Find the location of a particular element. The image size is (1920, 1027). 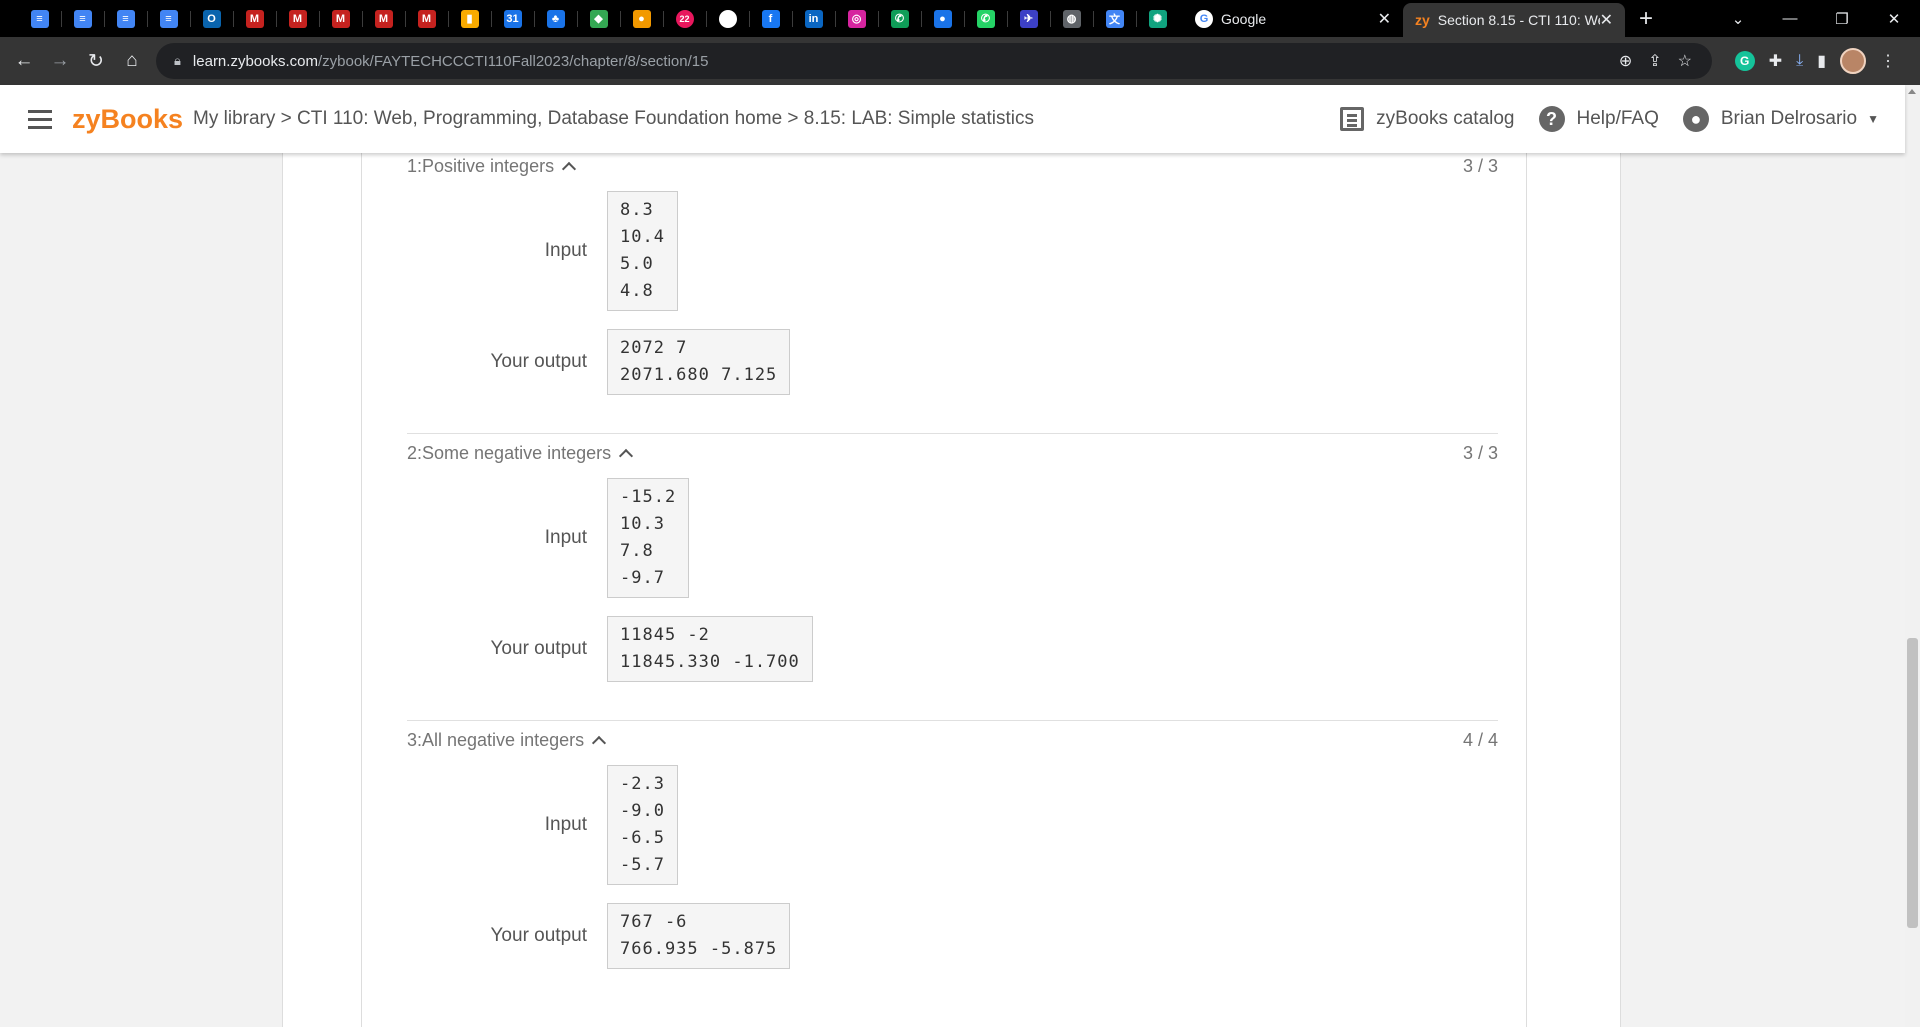

share-icon: ⇪ is located at coordinates (1654, 61).